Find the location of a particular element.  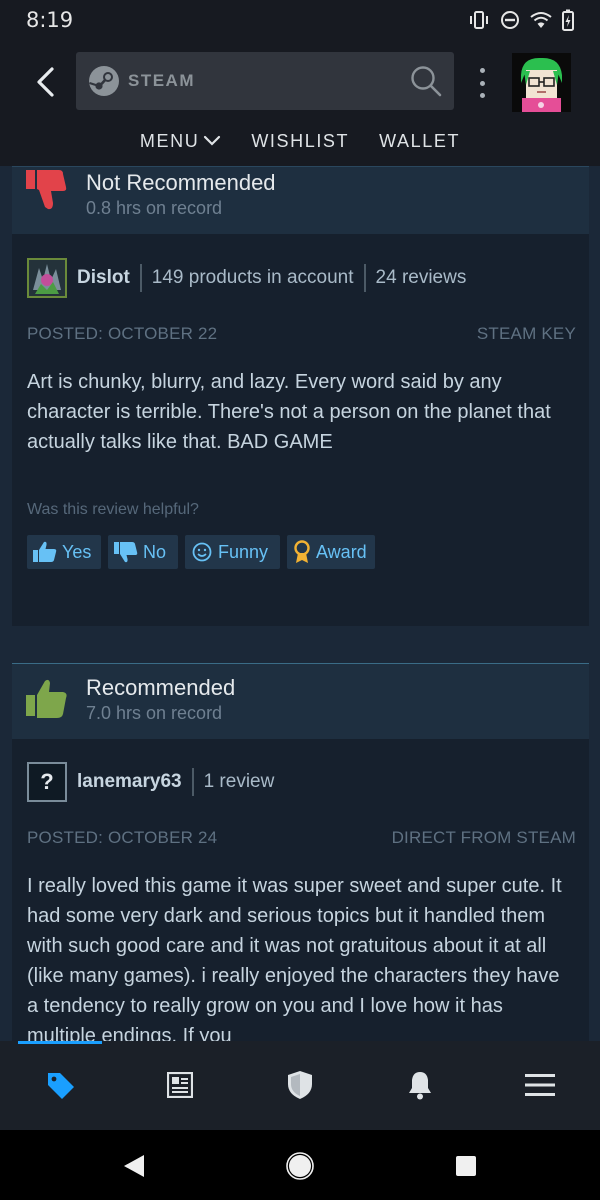

posted-date: POSTED: OCTOBER 22 is located at coordinates (122, 333).